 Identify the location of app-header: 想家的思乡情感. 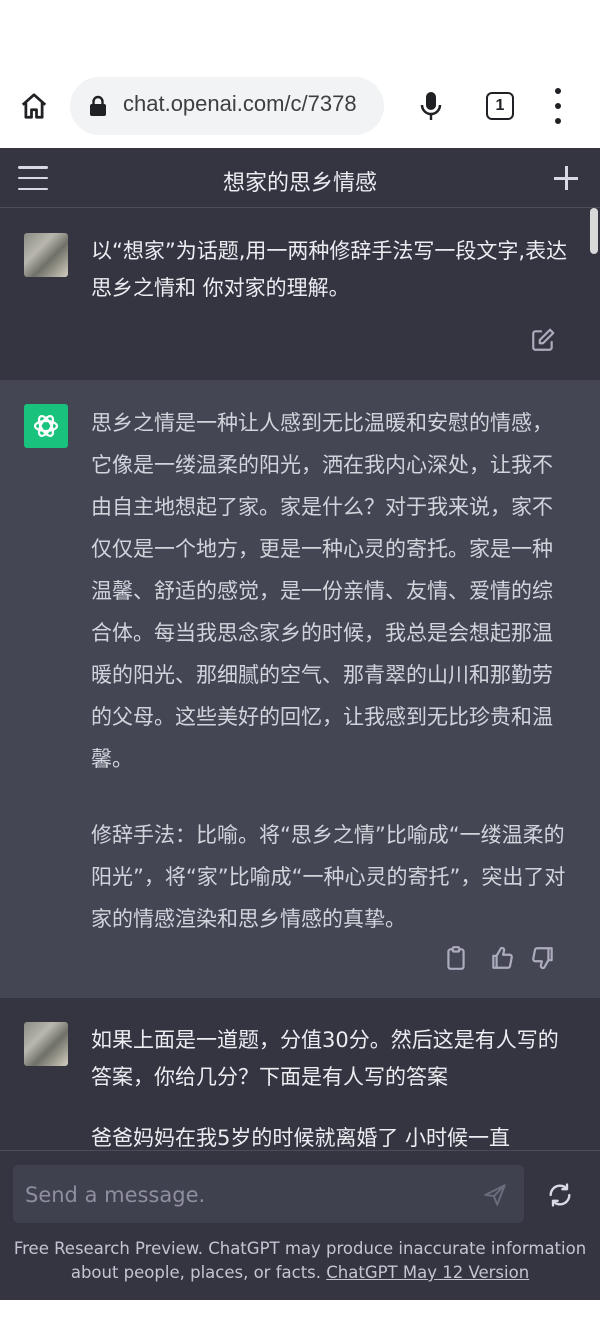
(300, 178).